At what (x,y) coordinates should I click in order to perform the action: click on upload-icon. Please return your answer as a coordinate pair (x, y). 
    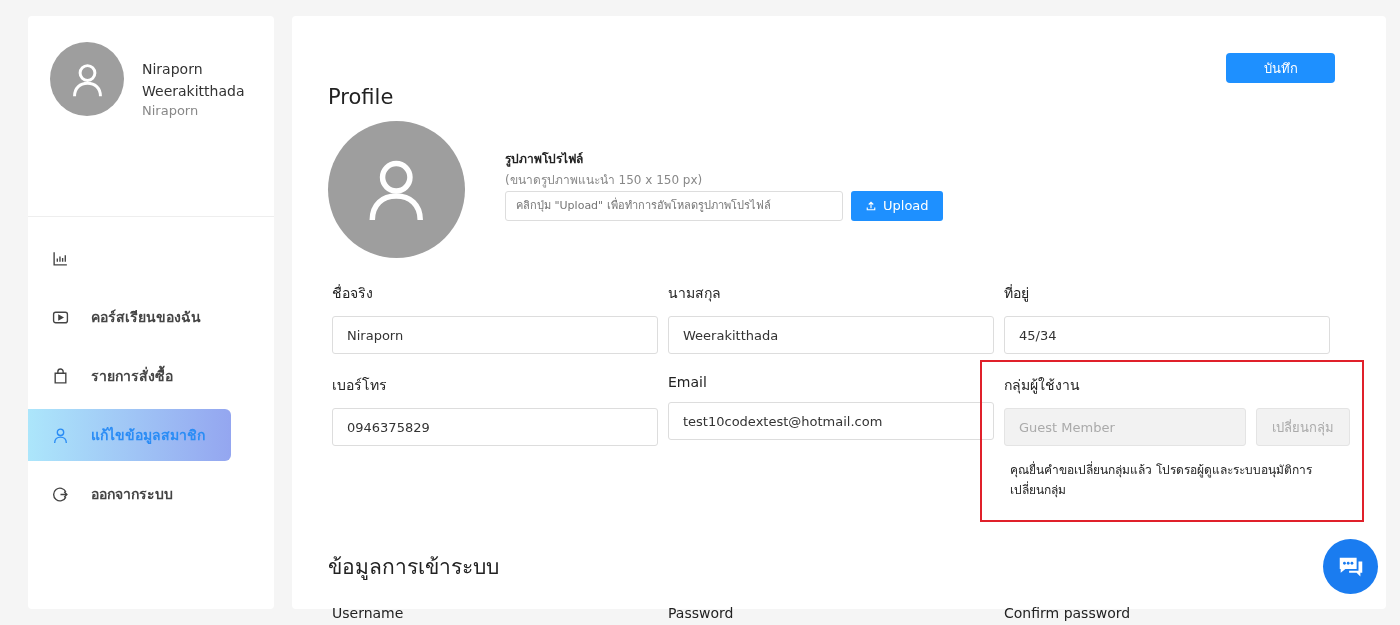
    Looking at the image, I should click on (871, 205).